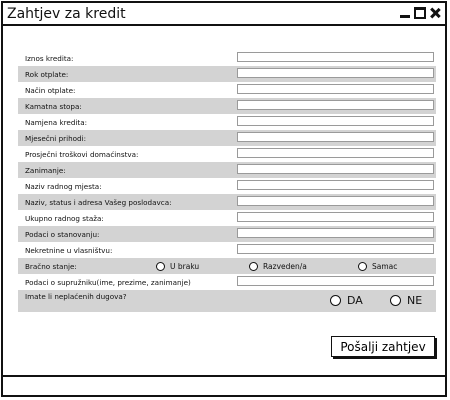 The image size is (450, 400). I want to click on field-label: Kamatna stopa:, so click(53, 106).